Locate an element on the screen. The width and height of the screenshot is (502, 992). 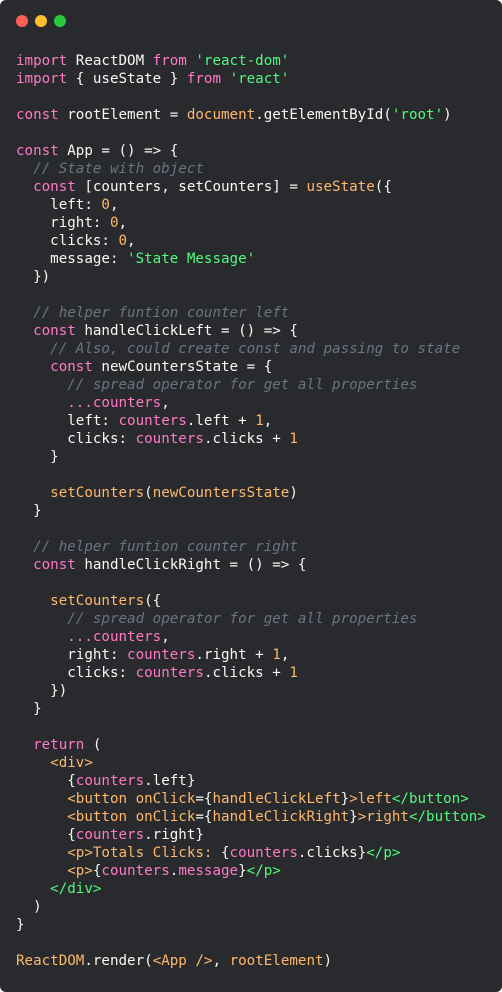
code-line: </div> is located at coordinates (251, 889).